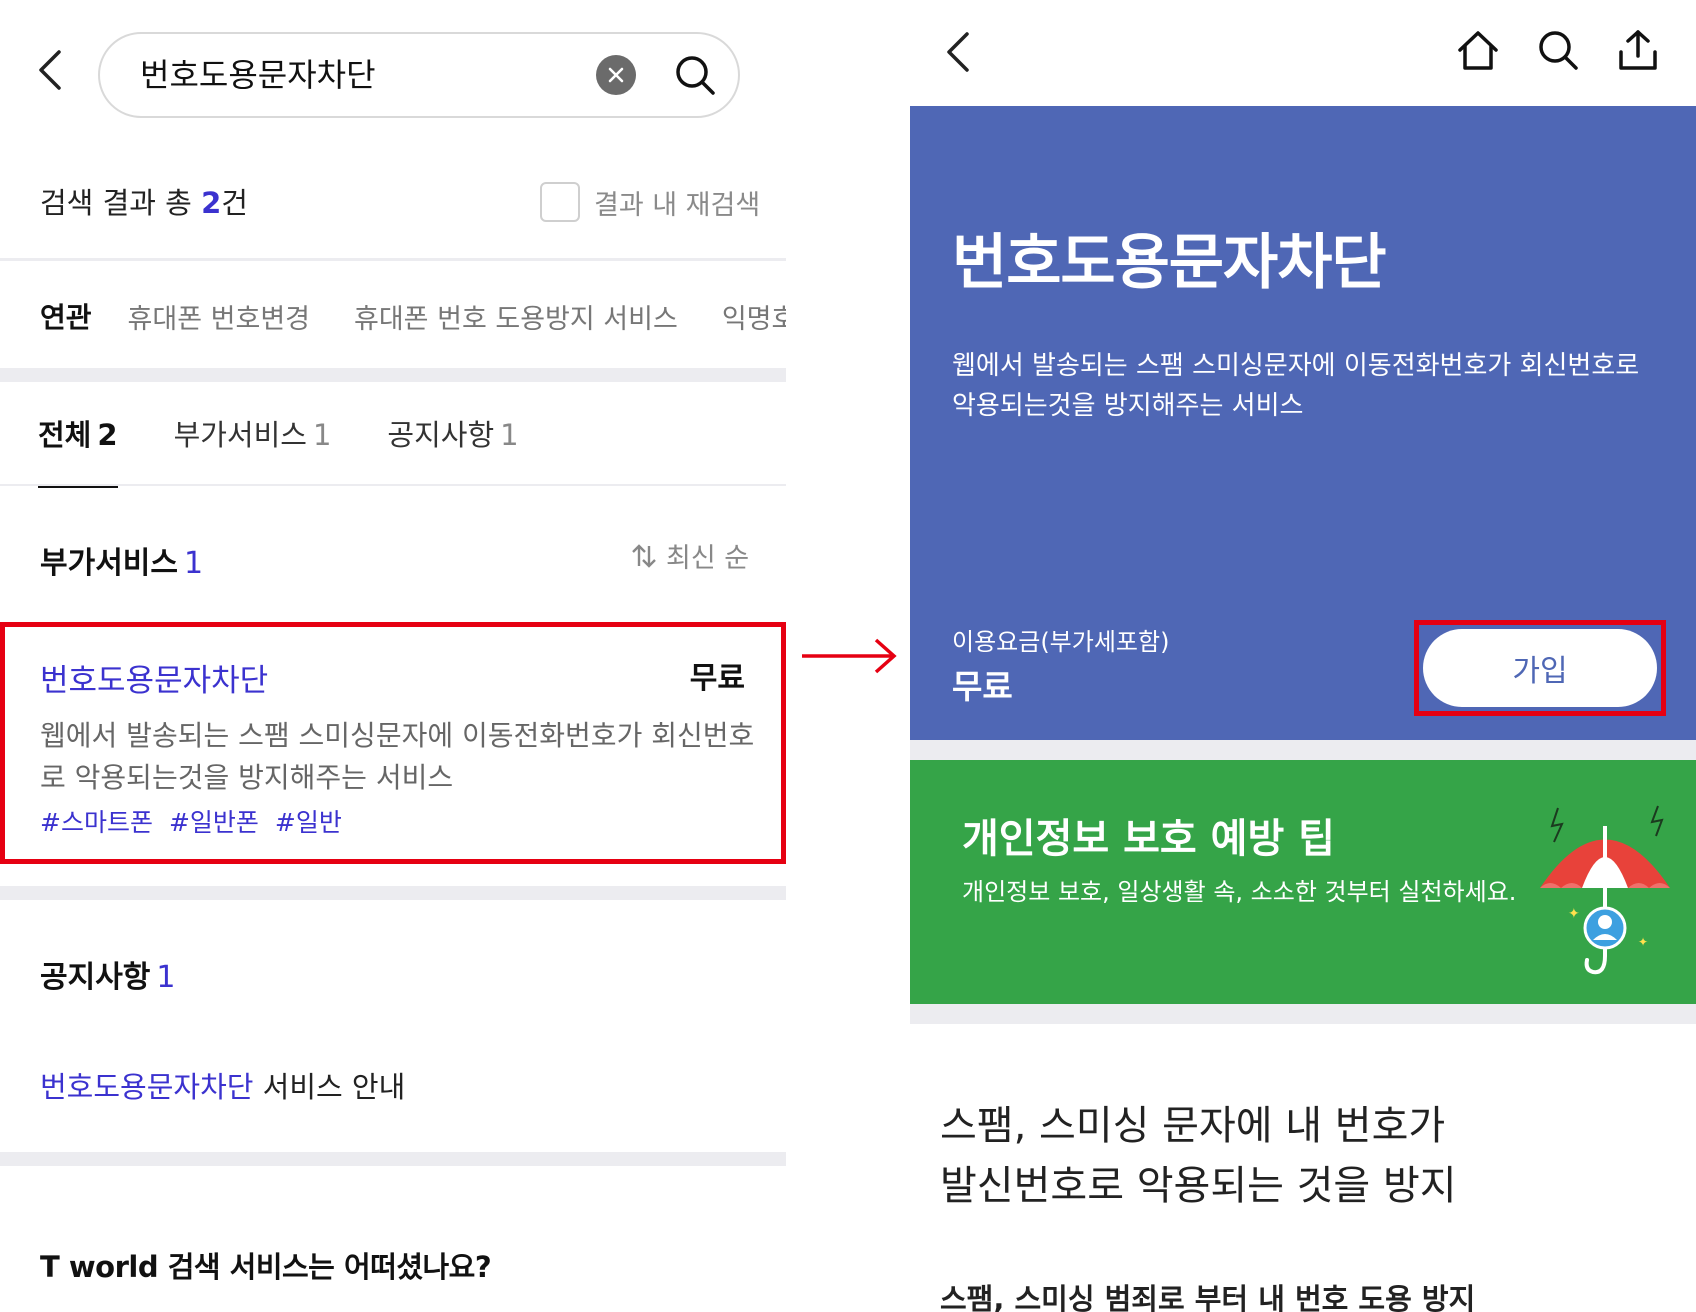  Describe the element at coordinates (1061, 642) in the screenshot. I see `fee-label: 이용요금(부가세포함)` at that location.